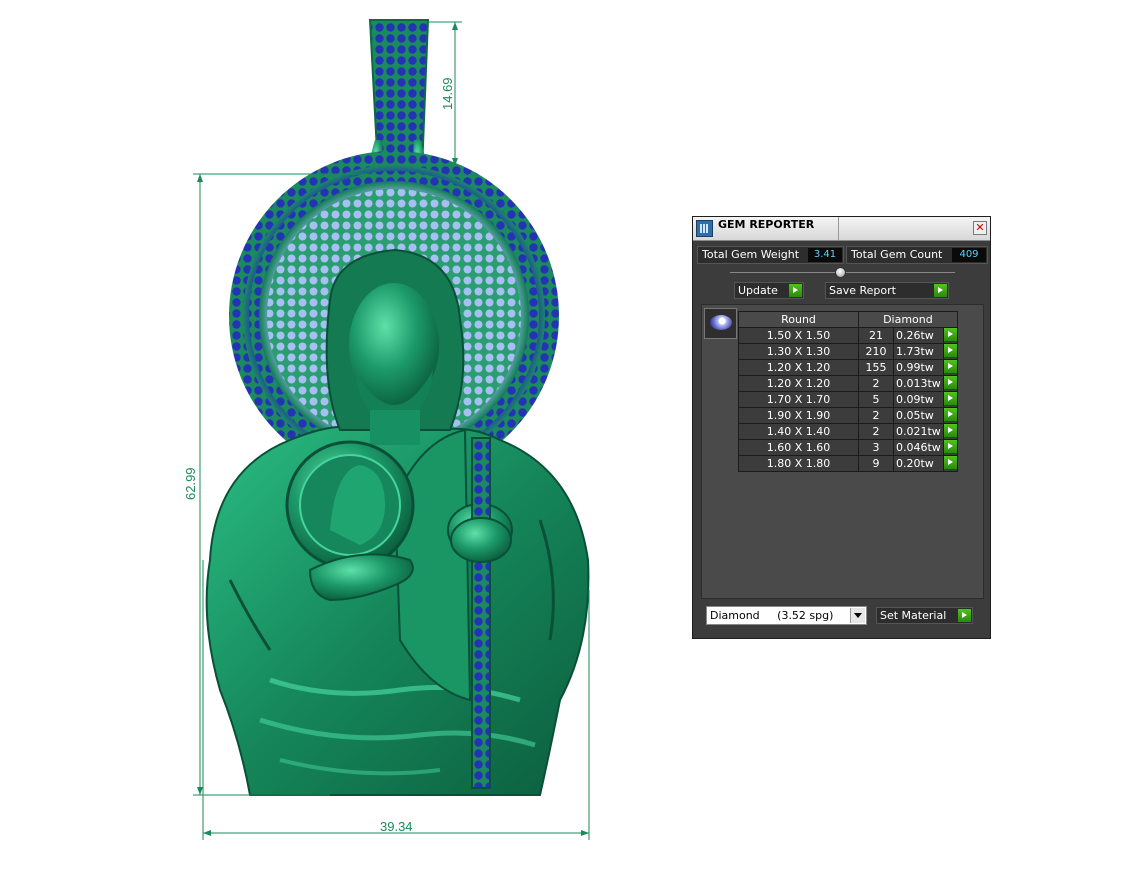 Image resolution: width=1127 pixels, height=876 pixels. I want to click on save-report-button: Save Report, so click(887, 290).